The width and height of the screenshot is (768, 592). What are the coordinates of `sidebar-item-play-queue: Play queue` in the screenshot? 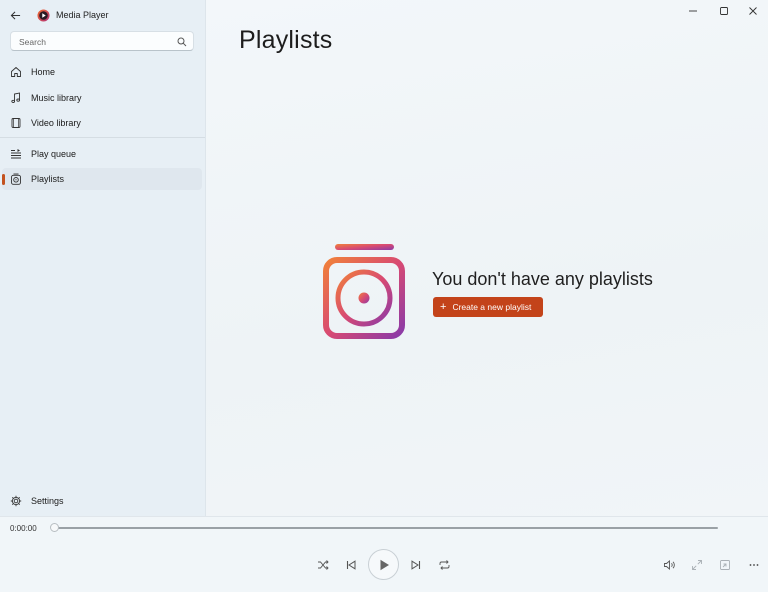 It's located at (102, 154).